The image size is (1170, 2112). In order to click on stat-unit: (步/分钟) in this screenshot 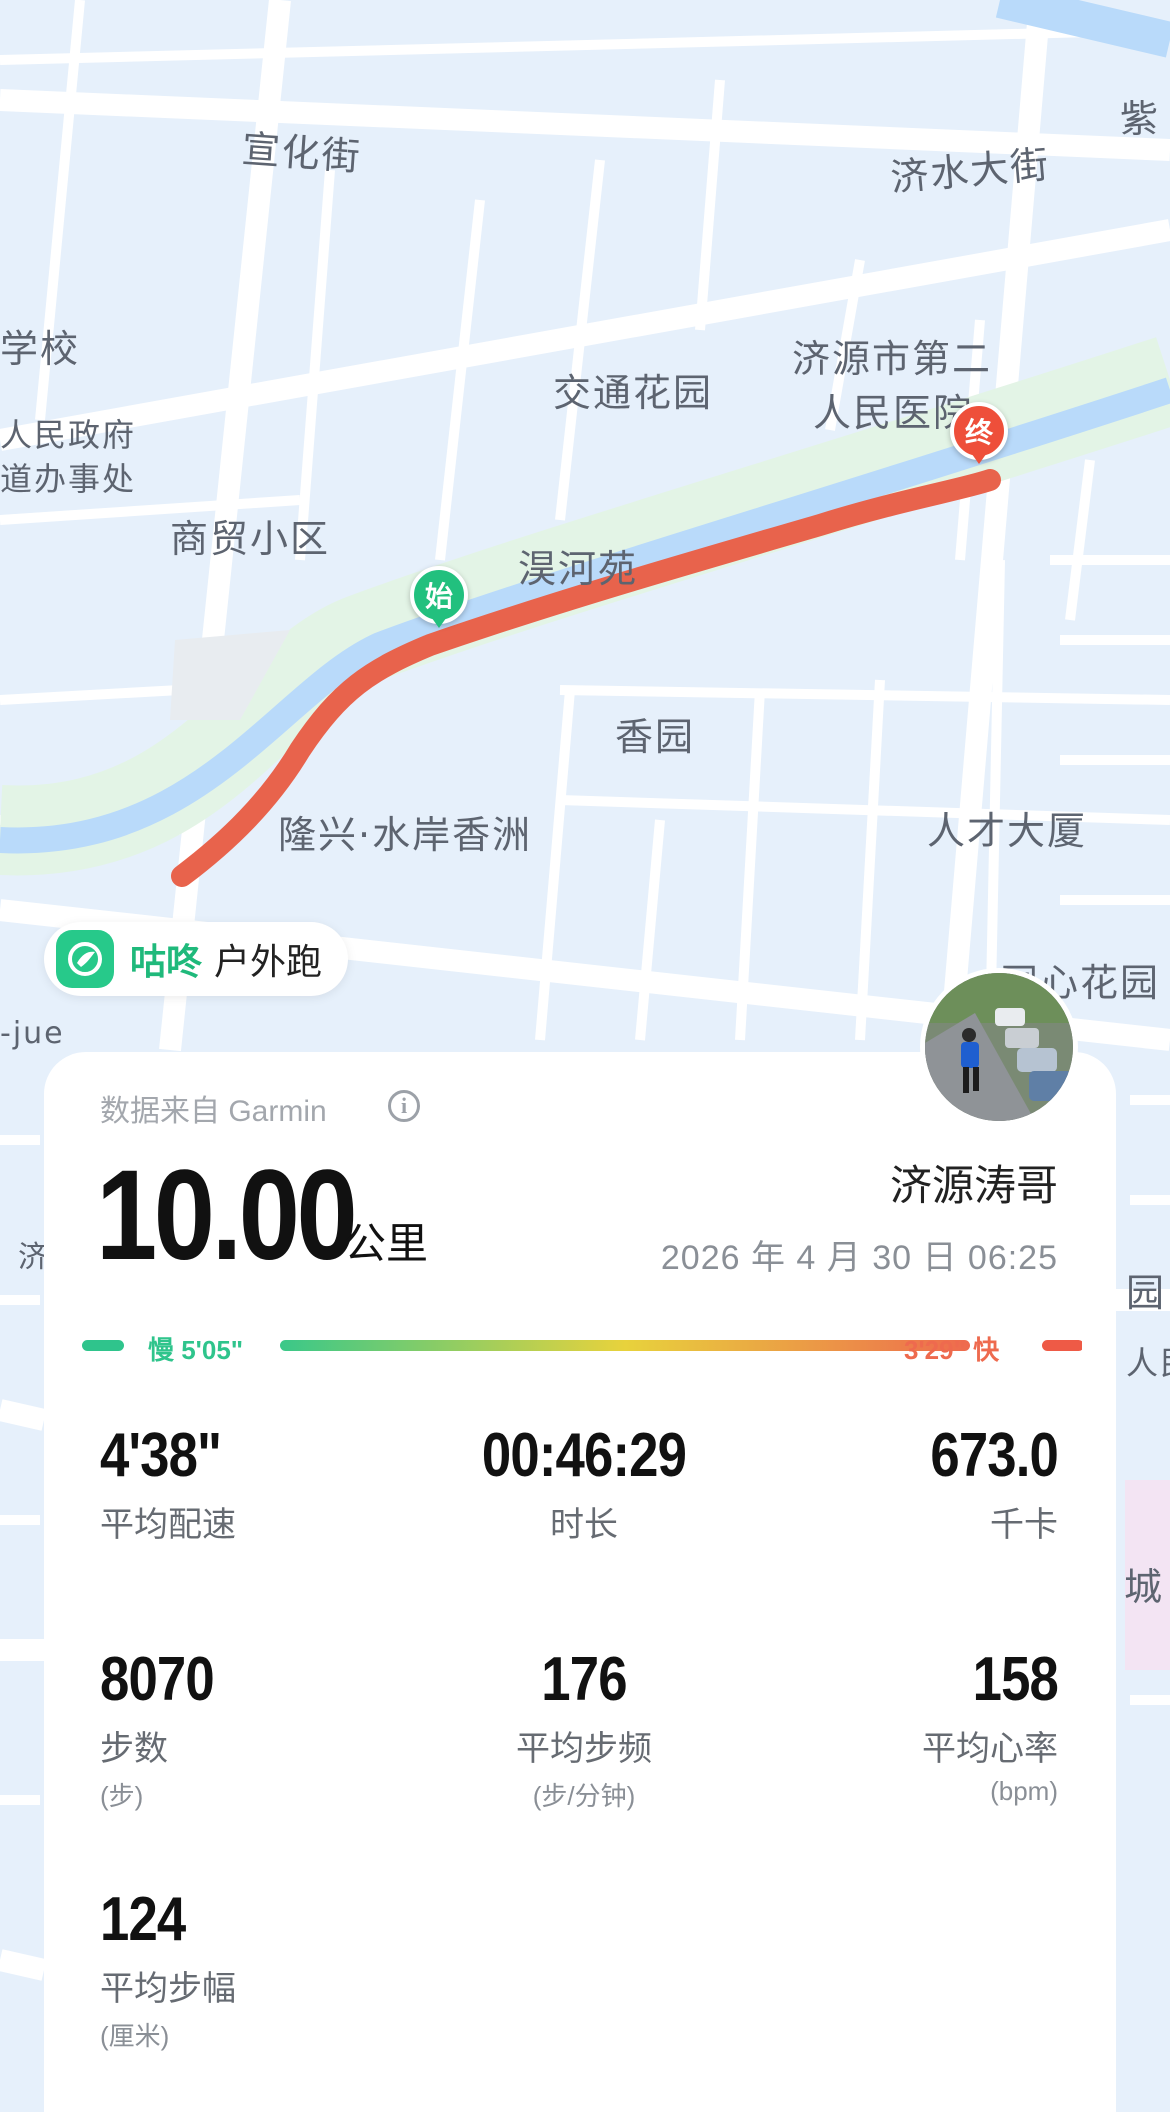, I will do `click(584, 1796)`.